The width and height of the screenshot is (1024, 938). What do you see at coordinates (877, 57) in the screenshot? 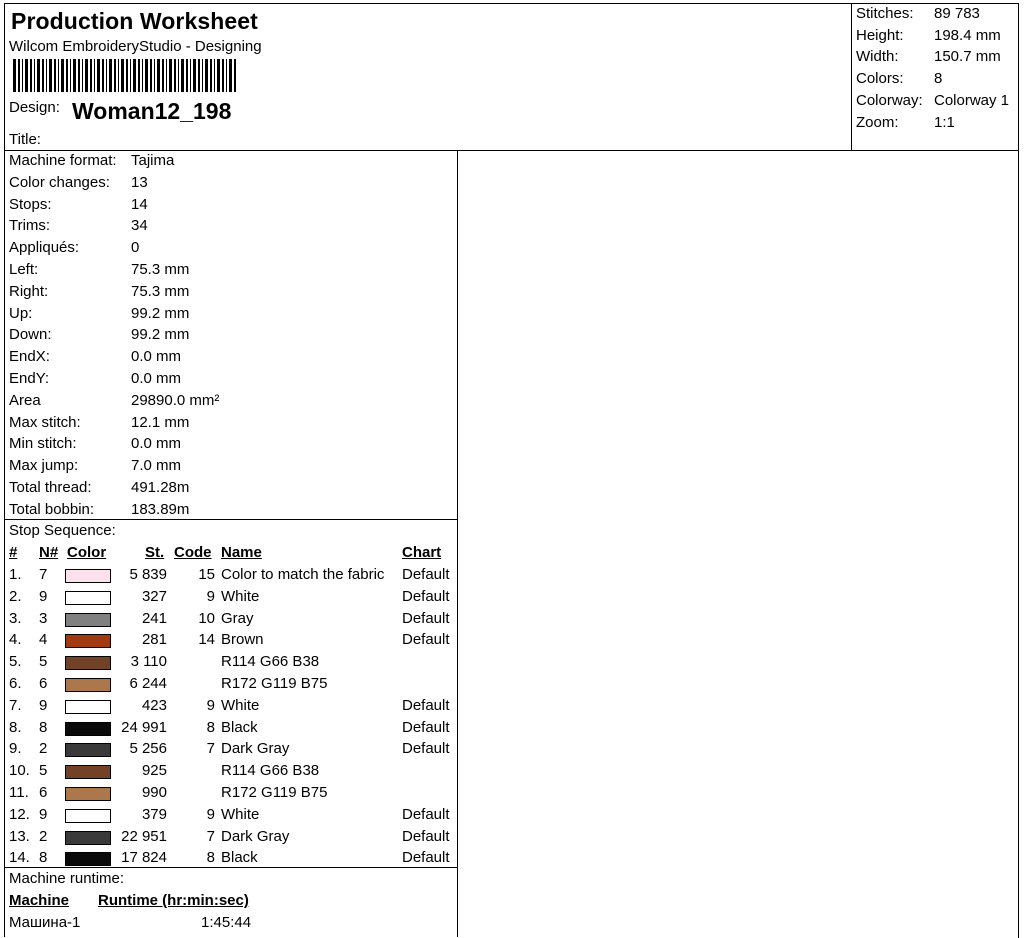
I see `summary-label: Width:` at bounding box center [877, 57].